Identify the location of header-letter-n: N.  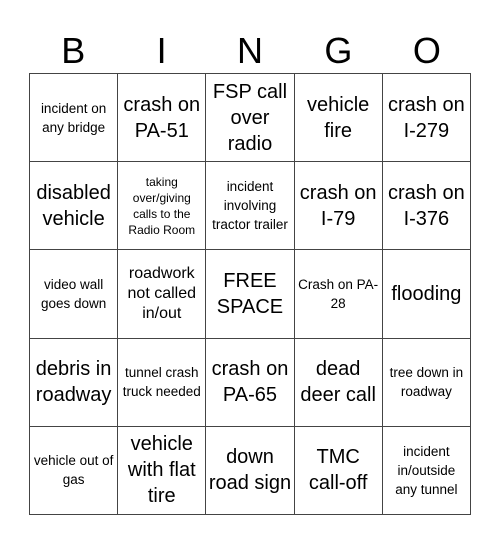
(250, 50).